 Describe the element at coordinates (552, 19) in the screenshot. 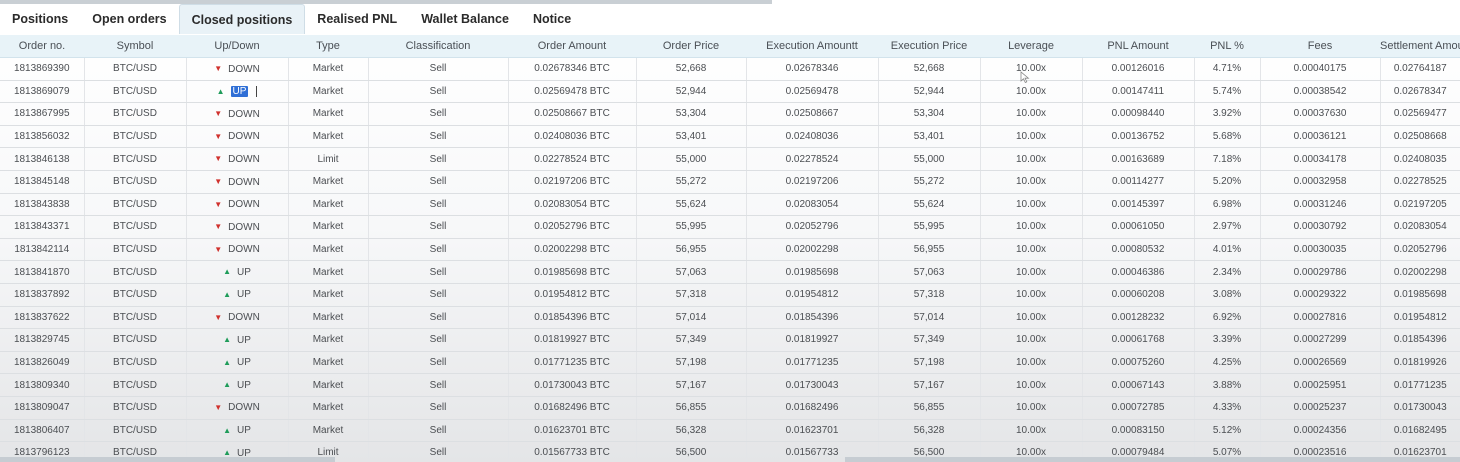

I see `tab-notice: Notice` at that location.